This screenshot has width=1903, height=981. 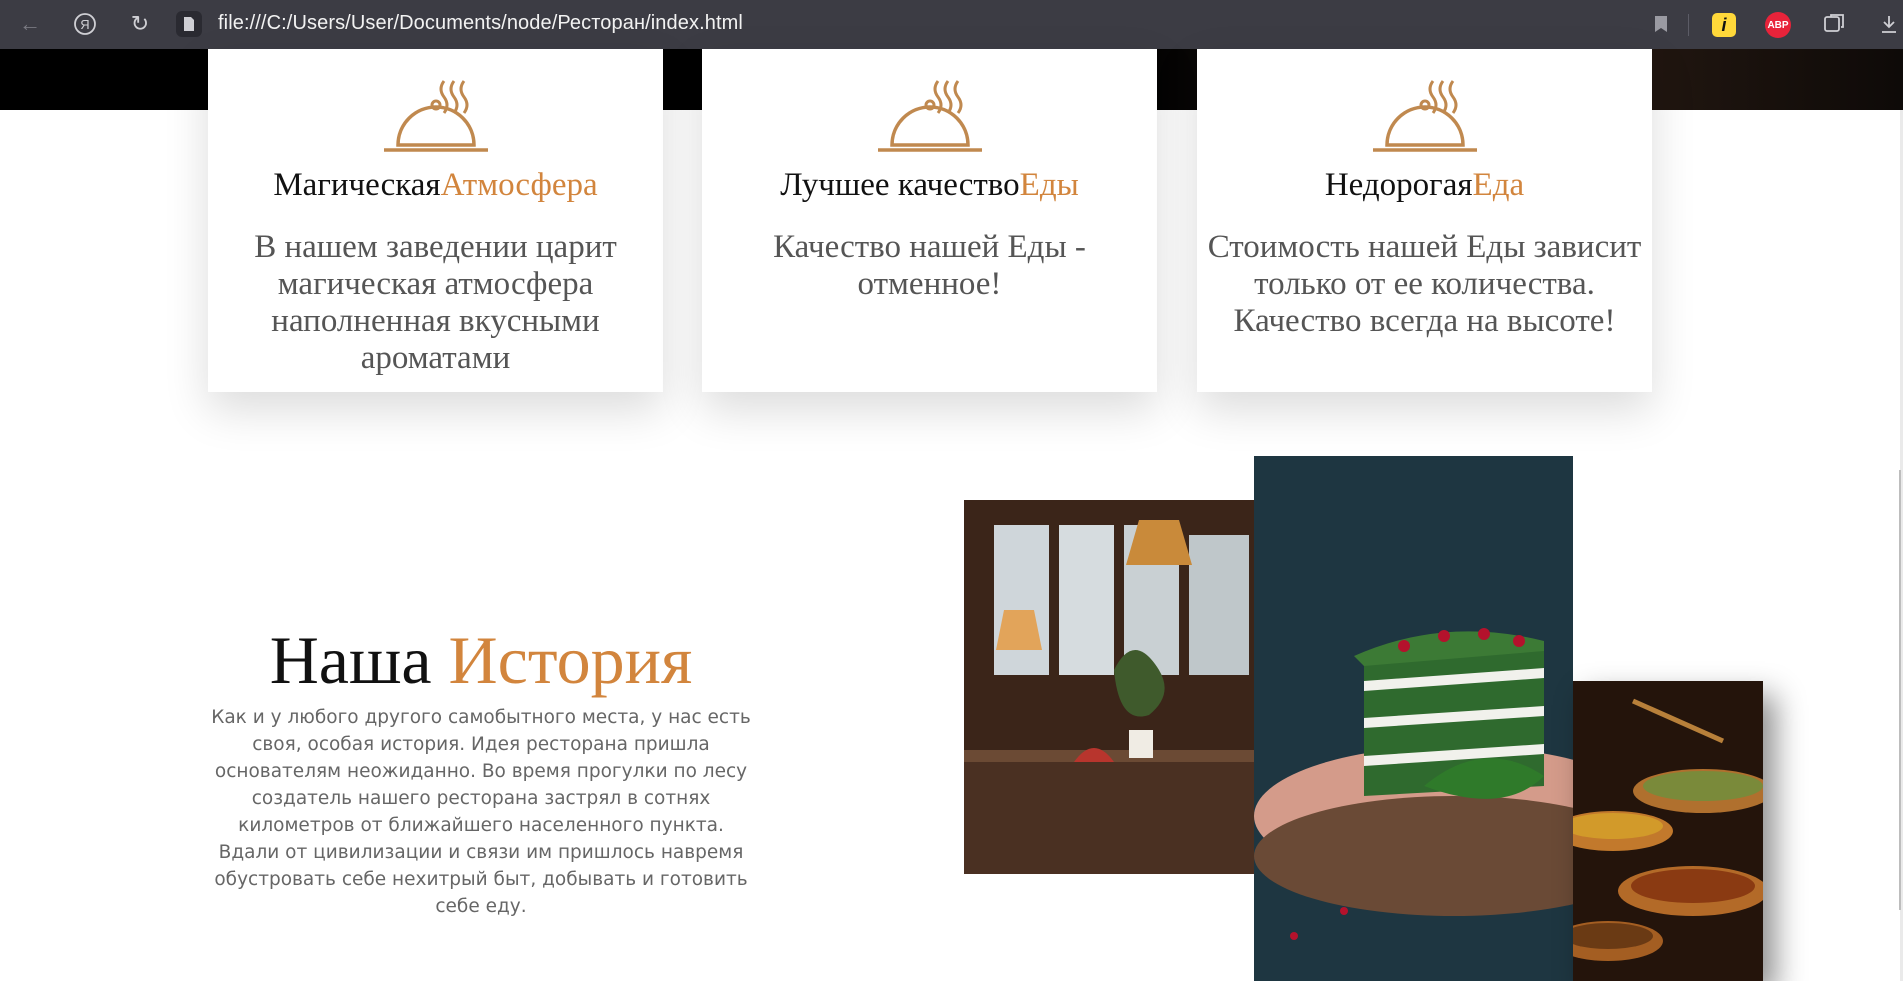 I want to click on cake-photo, so click(x=1413, y=718).